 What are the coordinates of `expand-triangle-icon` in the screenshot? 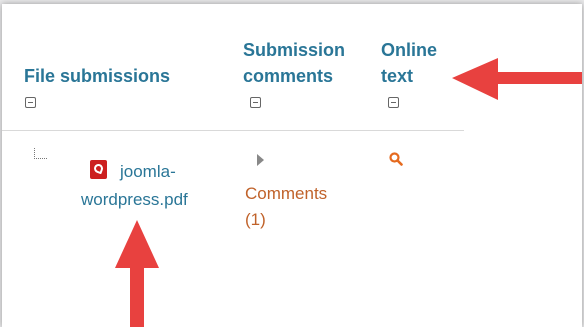 It's located at (260, 160).